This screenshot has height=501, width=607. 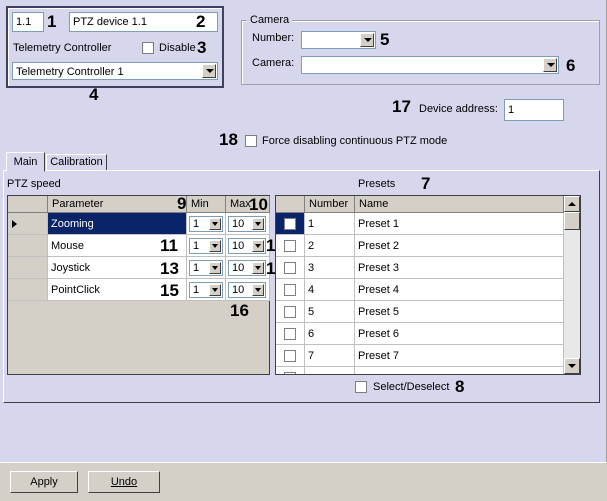 I want to click on presets-header-check, so click(x=290, y=204).